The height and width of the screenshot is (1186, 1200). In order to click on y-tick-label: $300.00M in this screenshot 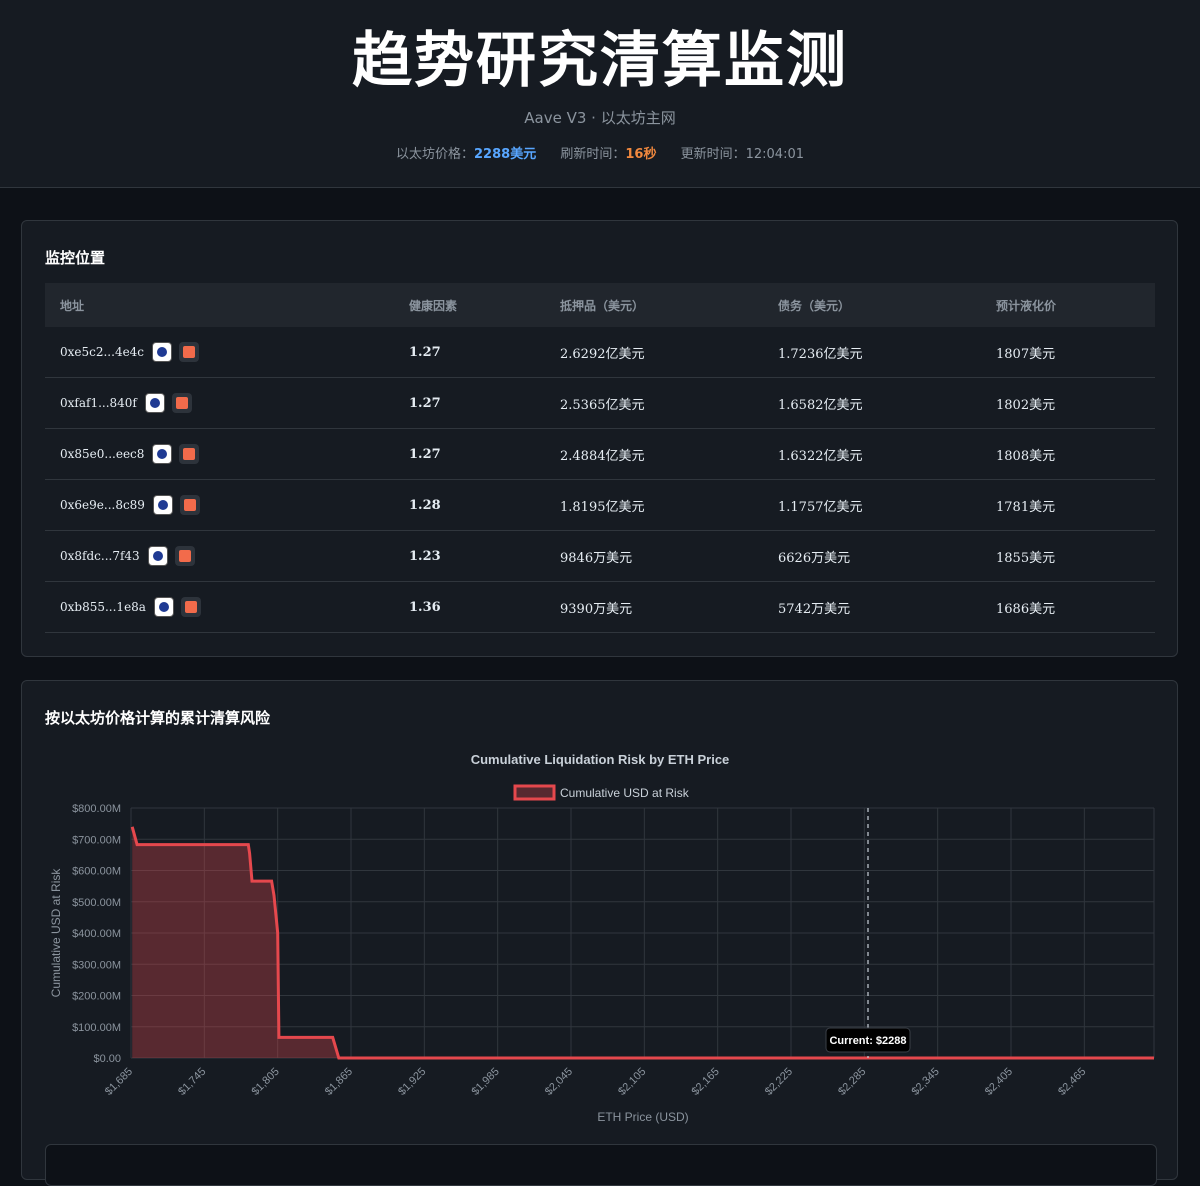, I will do `click(96, 965)`.